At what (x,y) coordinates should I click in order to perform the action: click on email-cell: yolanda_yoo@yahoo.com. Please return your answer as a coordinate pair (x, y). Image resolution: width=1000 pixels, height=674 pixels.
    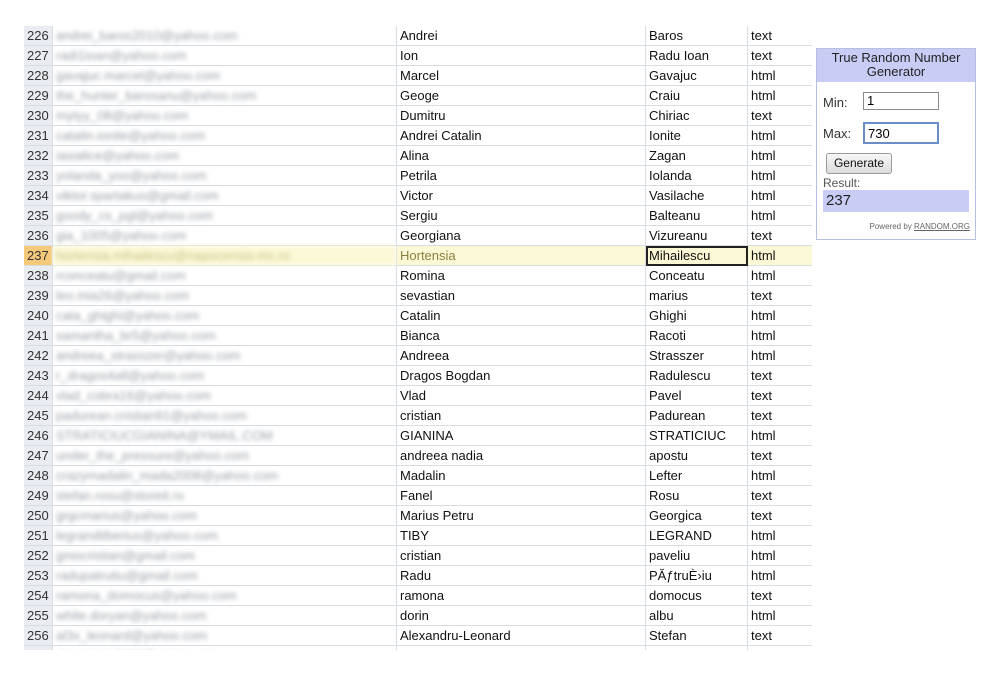
    Looking at the image, I should click on (224, 175).